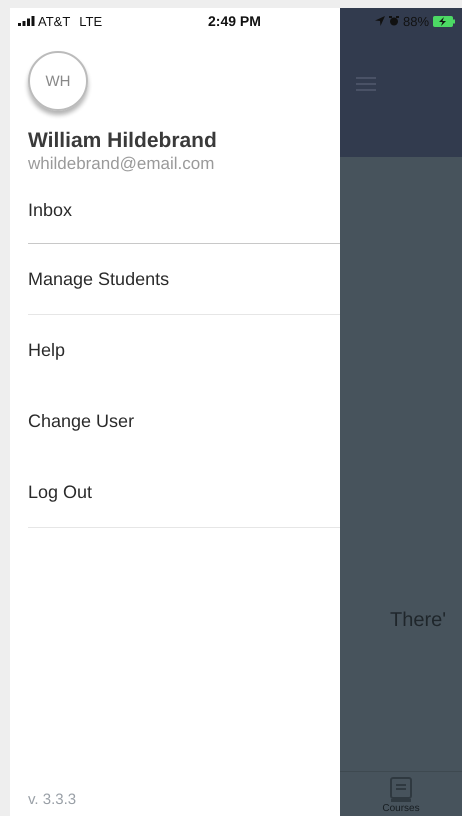  What do you see at coordinates (99, 279) in the screenshot?
I see `menu-item: Manage Students` at bounding box center [99, 279].